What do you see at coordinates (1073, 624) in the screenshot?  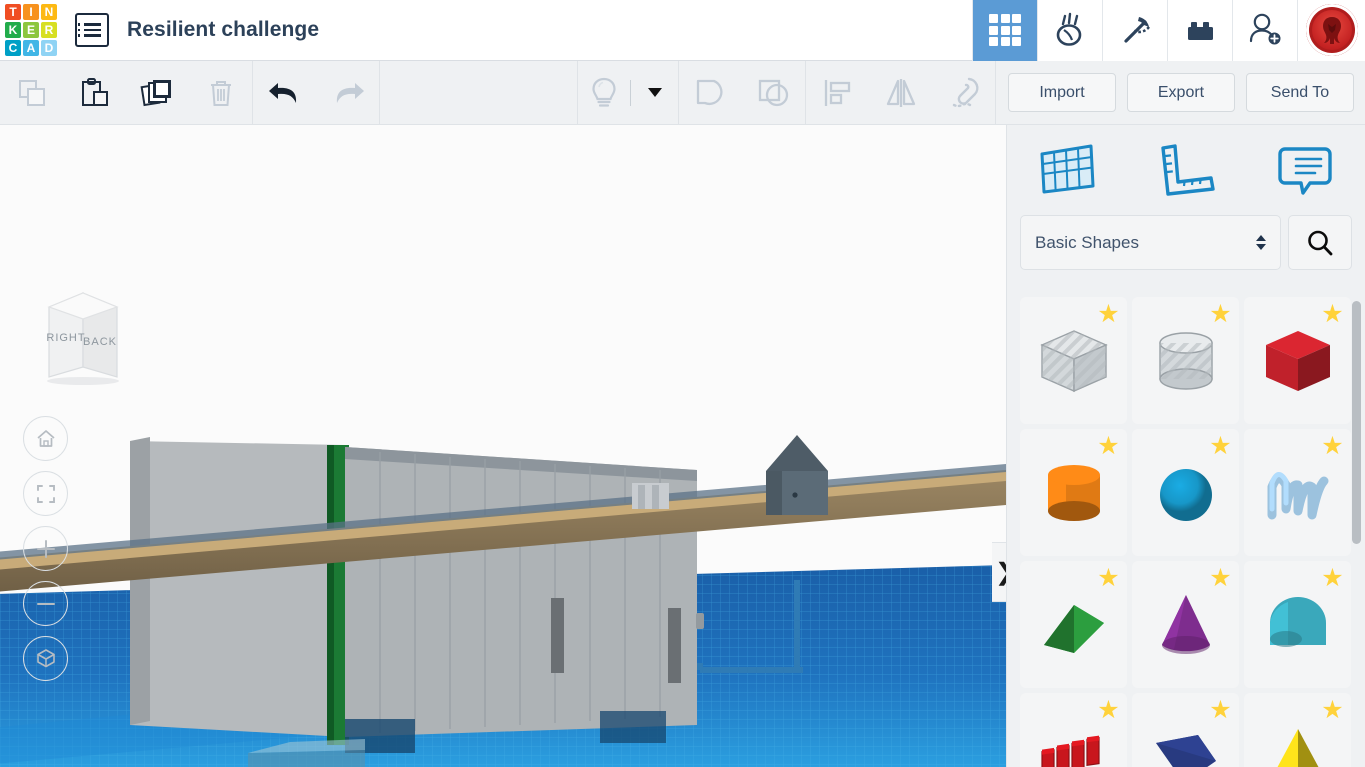 I see `shape-item-wedge: ★` at bounding box center [1073, 624].